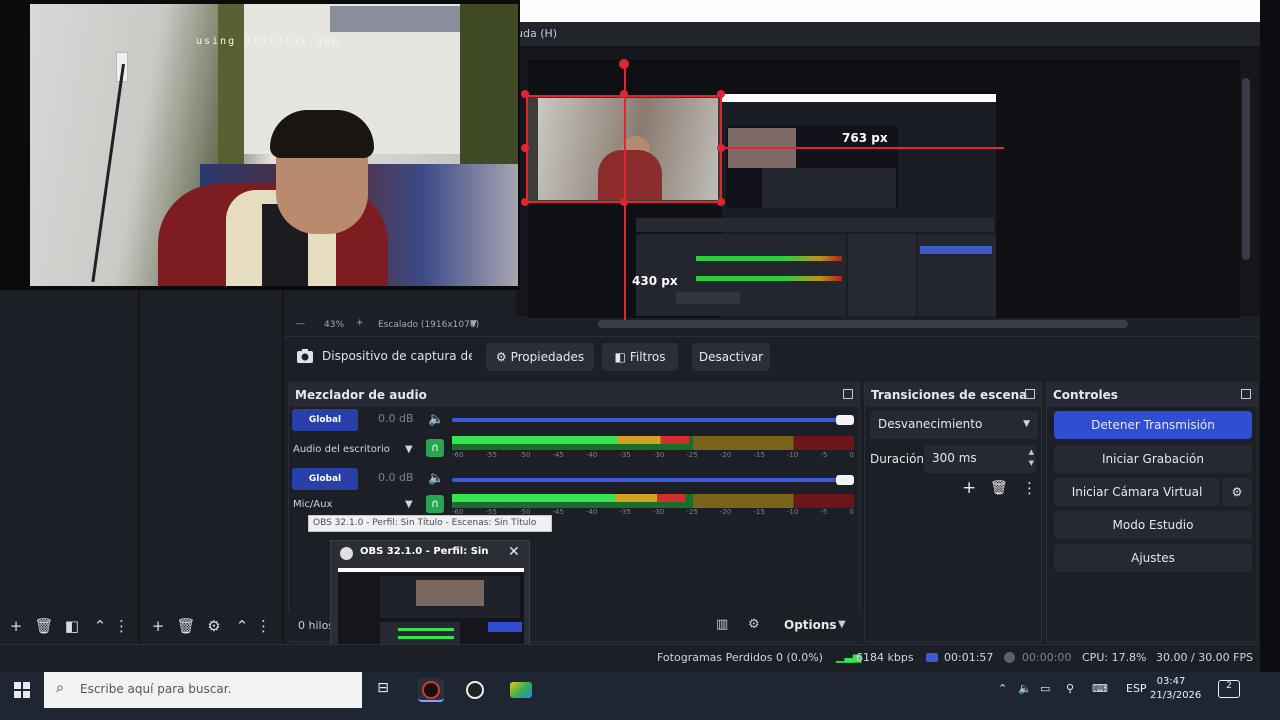 The width and height of the screenshot is (1280, 720). Describe the element at coordinates (1152, 395) in the screenshot. I see `controls-title: Controles` at that location.